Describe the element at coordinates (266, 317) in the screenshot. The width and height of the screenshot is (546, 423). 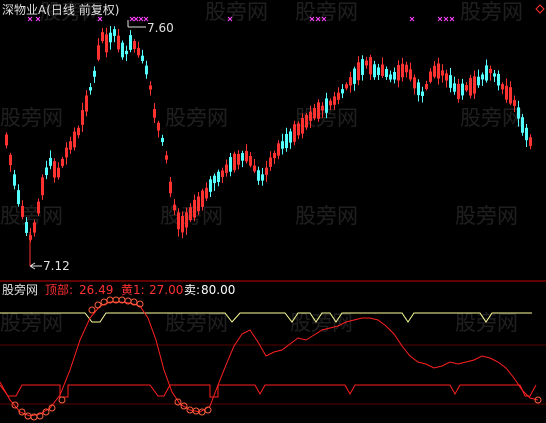
I see `sell-level-line` at that location.